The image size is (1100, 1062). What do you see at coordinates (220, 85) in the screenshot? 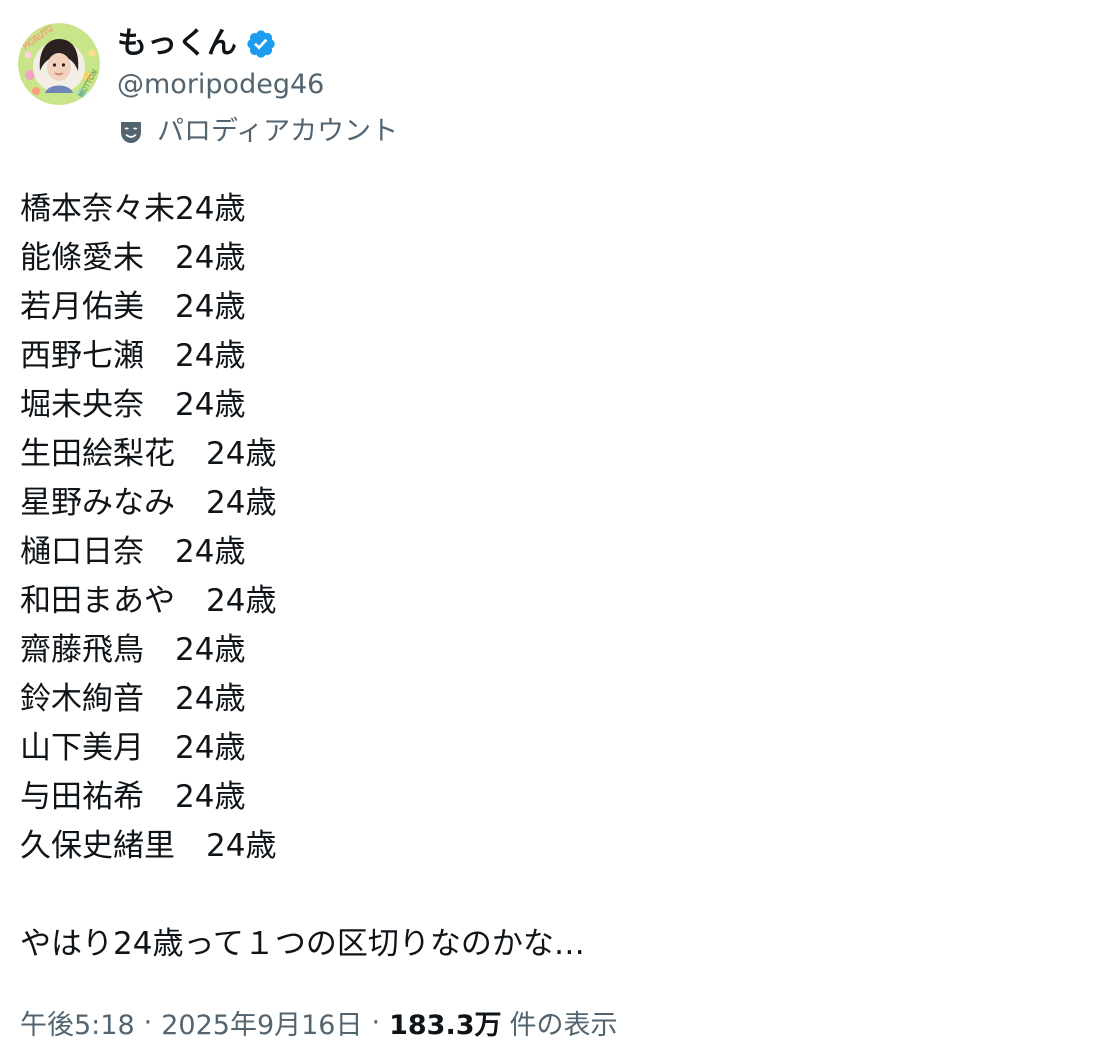
I see `author-handle: @moripodeg46` at bounding box center [220, 85].